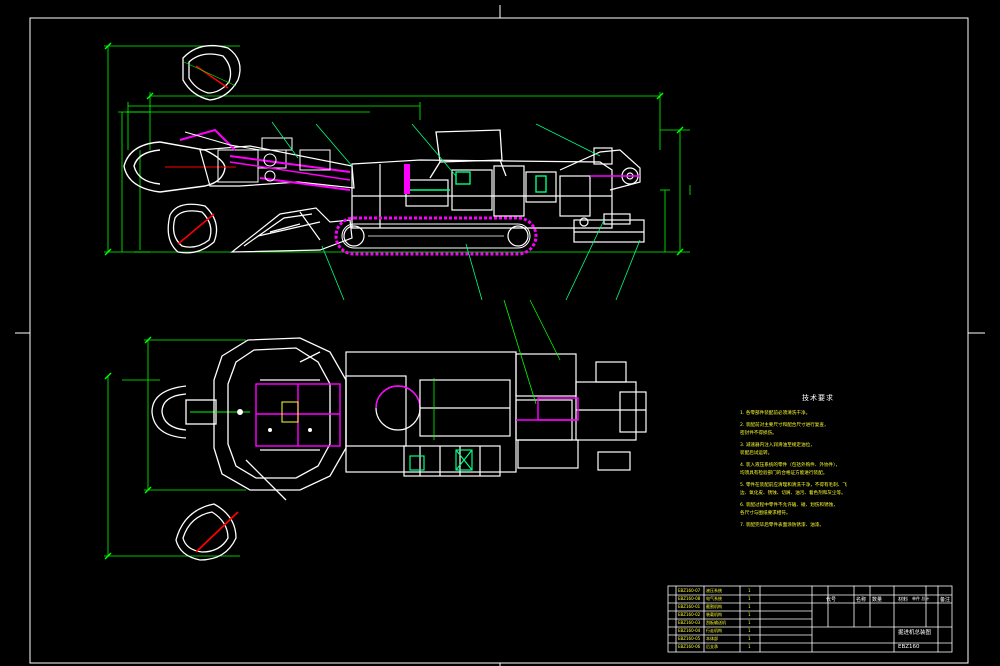 This screenshot has width=1000, height=666. I want to click on part-code: EBZ160-05, so click(689, 638).